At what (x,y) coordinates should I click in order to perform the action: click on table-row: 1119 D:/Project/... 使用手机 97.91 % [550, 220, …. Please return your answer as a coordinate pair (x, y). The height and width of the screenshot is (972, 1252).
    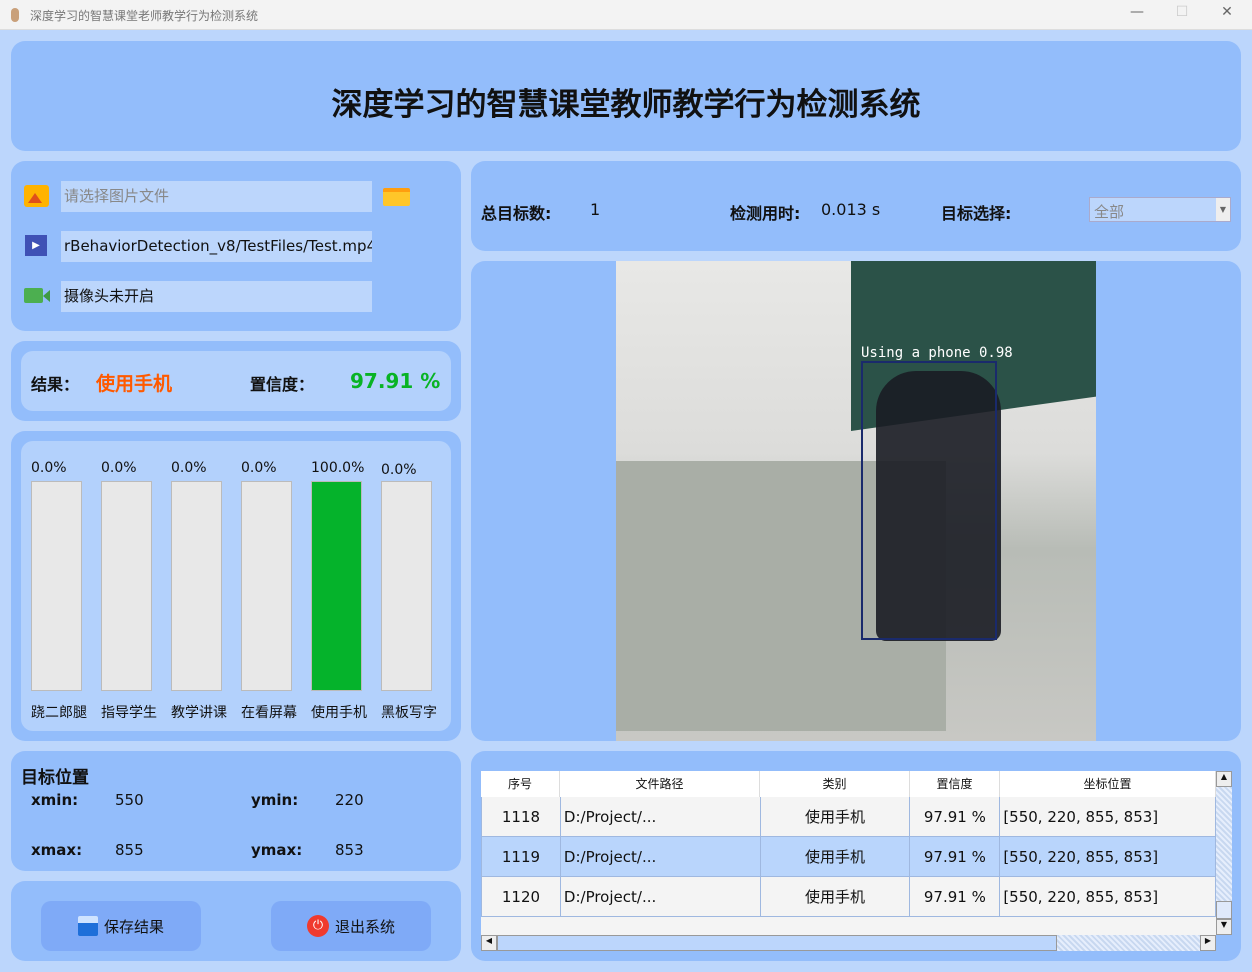
    Looking at the image, I should click on (848, 856).